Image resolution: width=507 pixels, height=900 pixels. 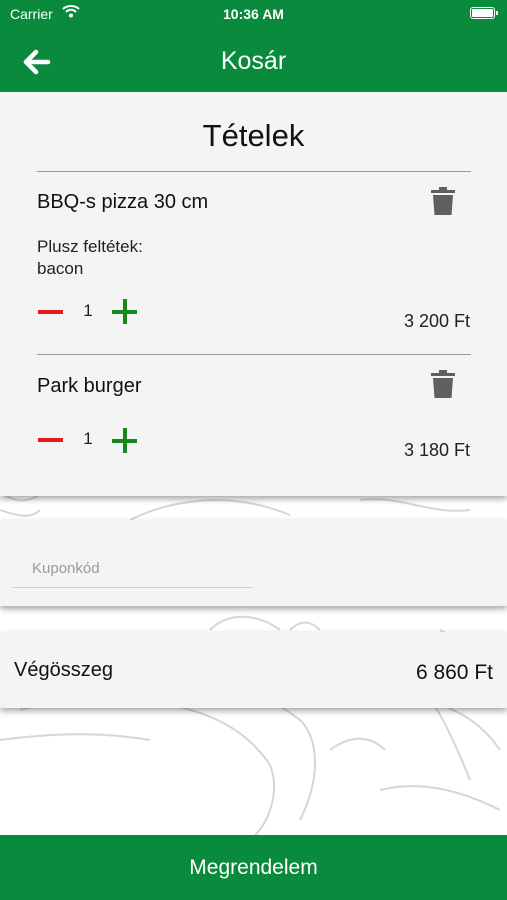 I want to click on total-card: Végösszeg 6 860 Ft, so click(x=253, y=670).